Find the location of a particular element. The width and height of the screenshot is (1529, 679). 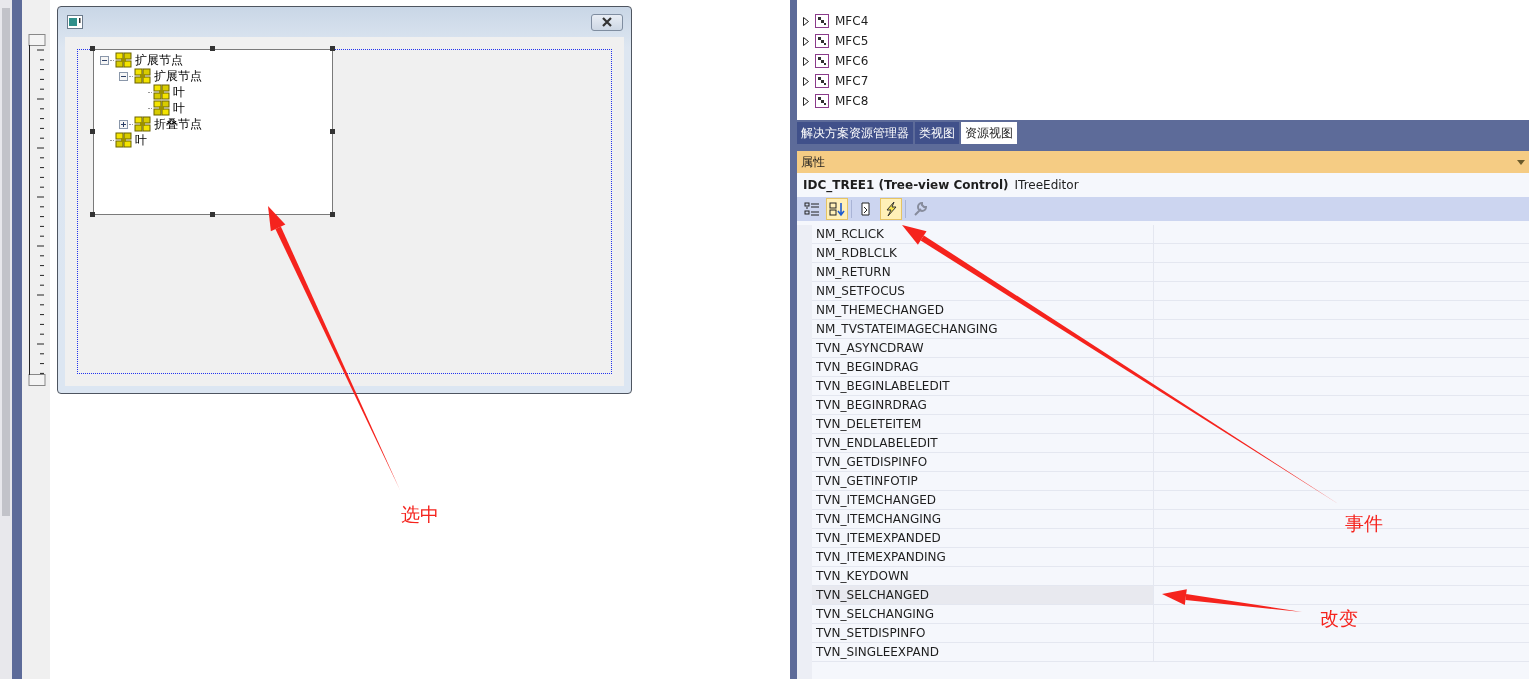

event-name: TVN_SELCHANGED is located at coordinates (983, 595).